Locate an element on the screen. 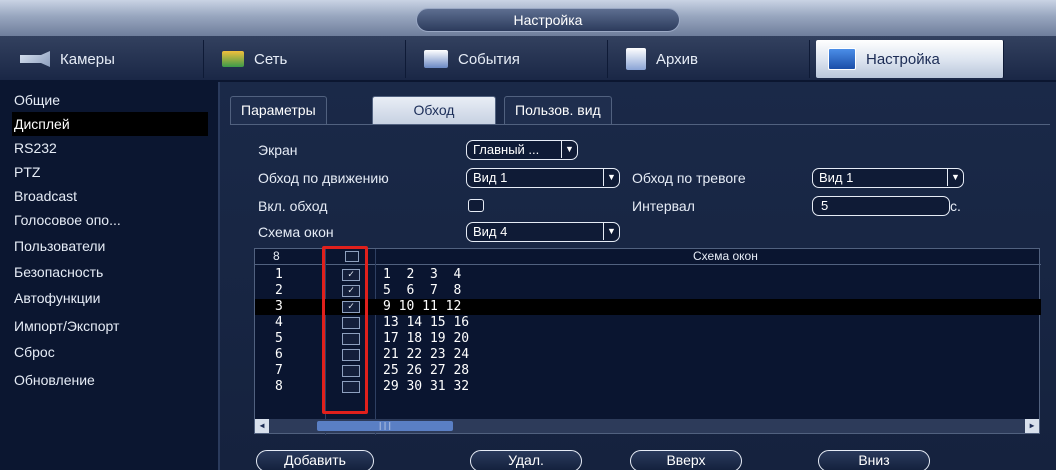 Image resolution: width=1056 pixels, height=470 pixels. table-row: 4 13 14 15 16 is located at coordinates (648, 323).